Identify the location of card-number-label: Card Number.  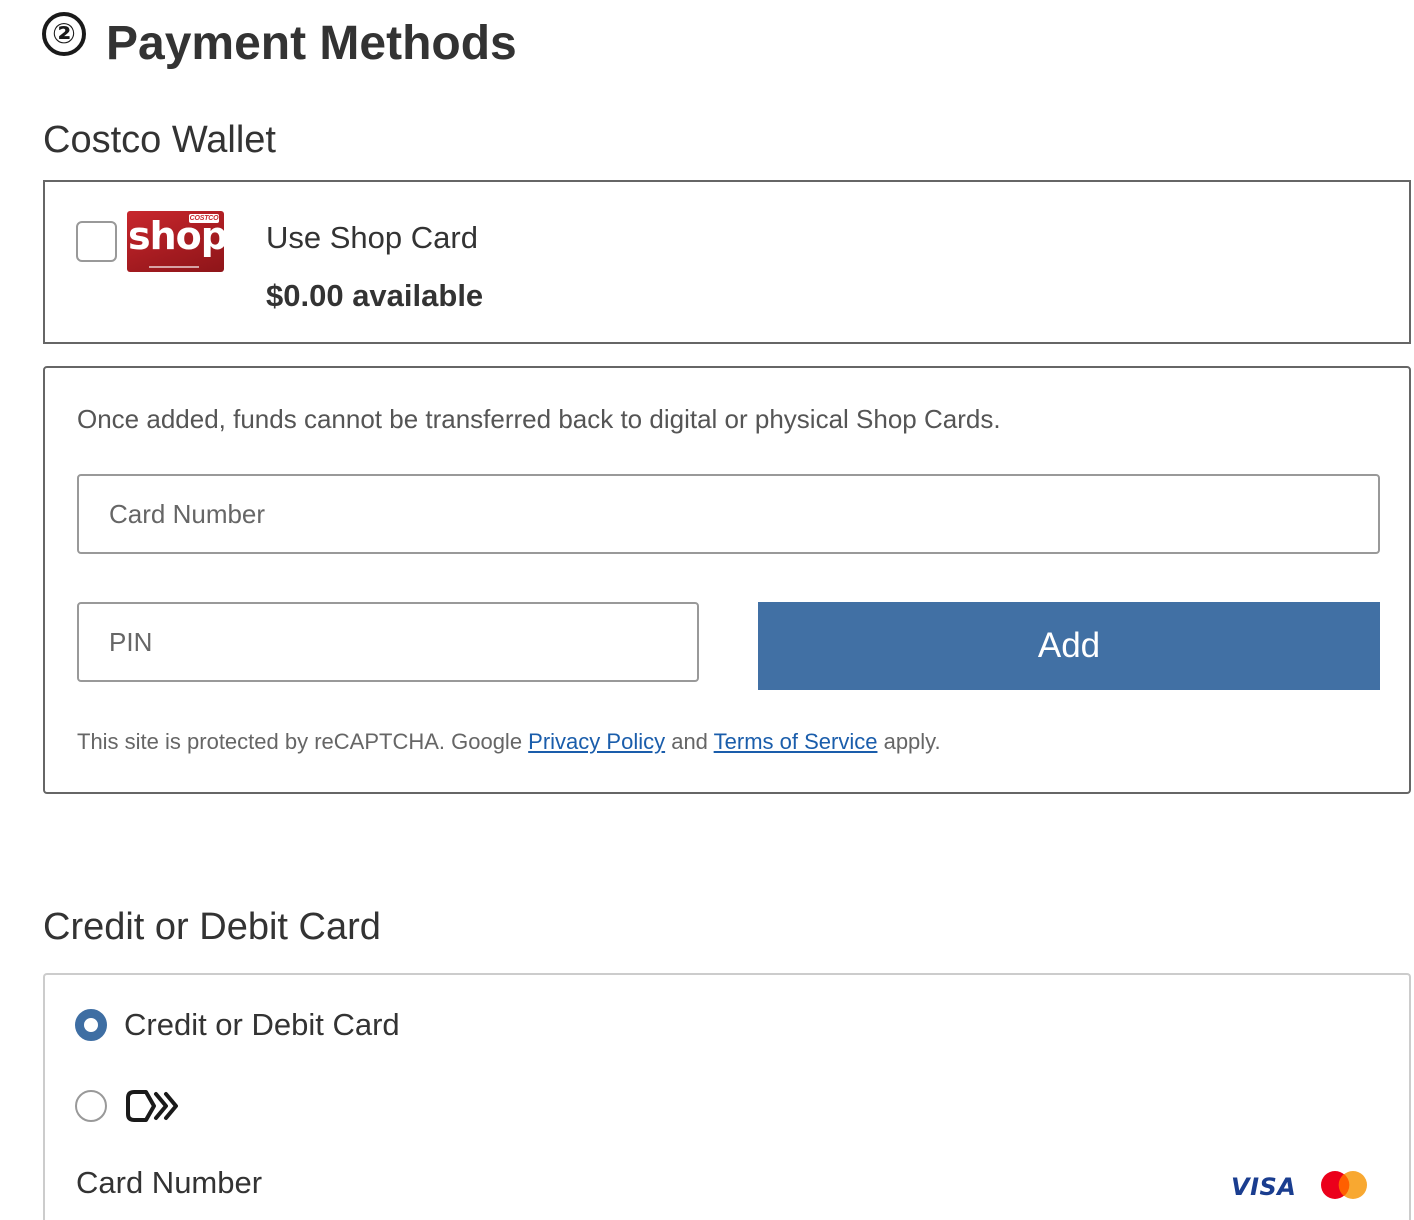
(169, 1182).